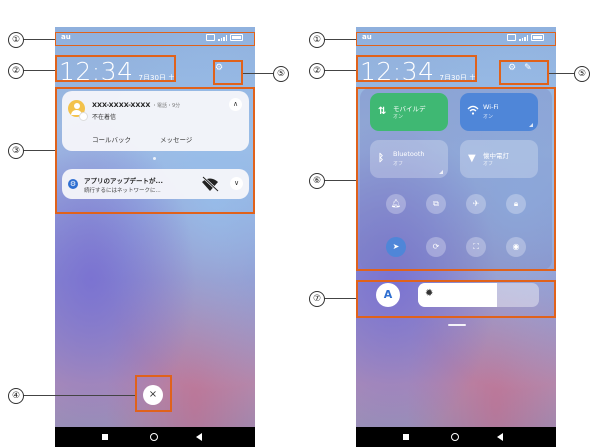  Describe the element at coordinates (155, 150) in the screenshot. I see `highlight-notifications` at that location.